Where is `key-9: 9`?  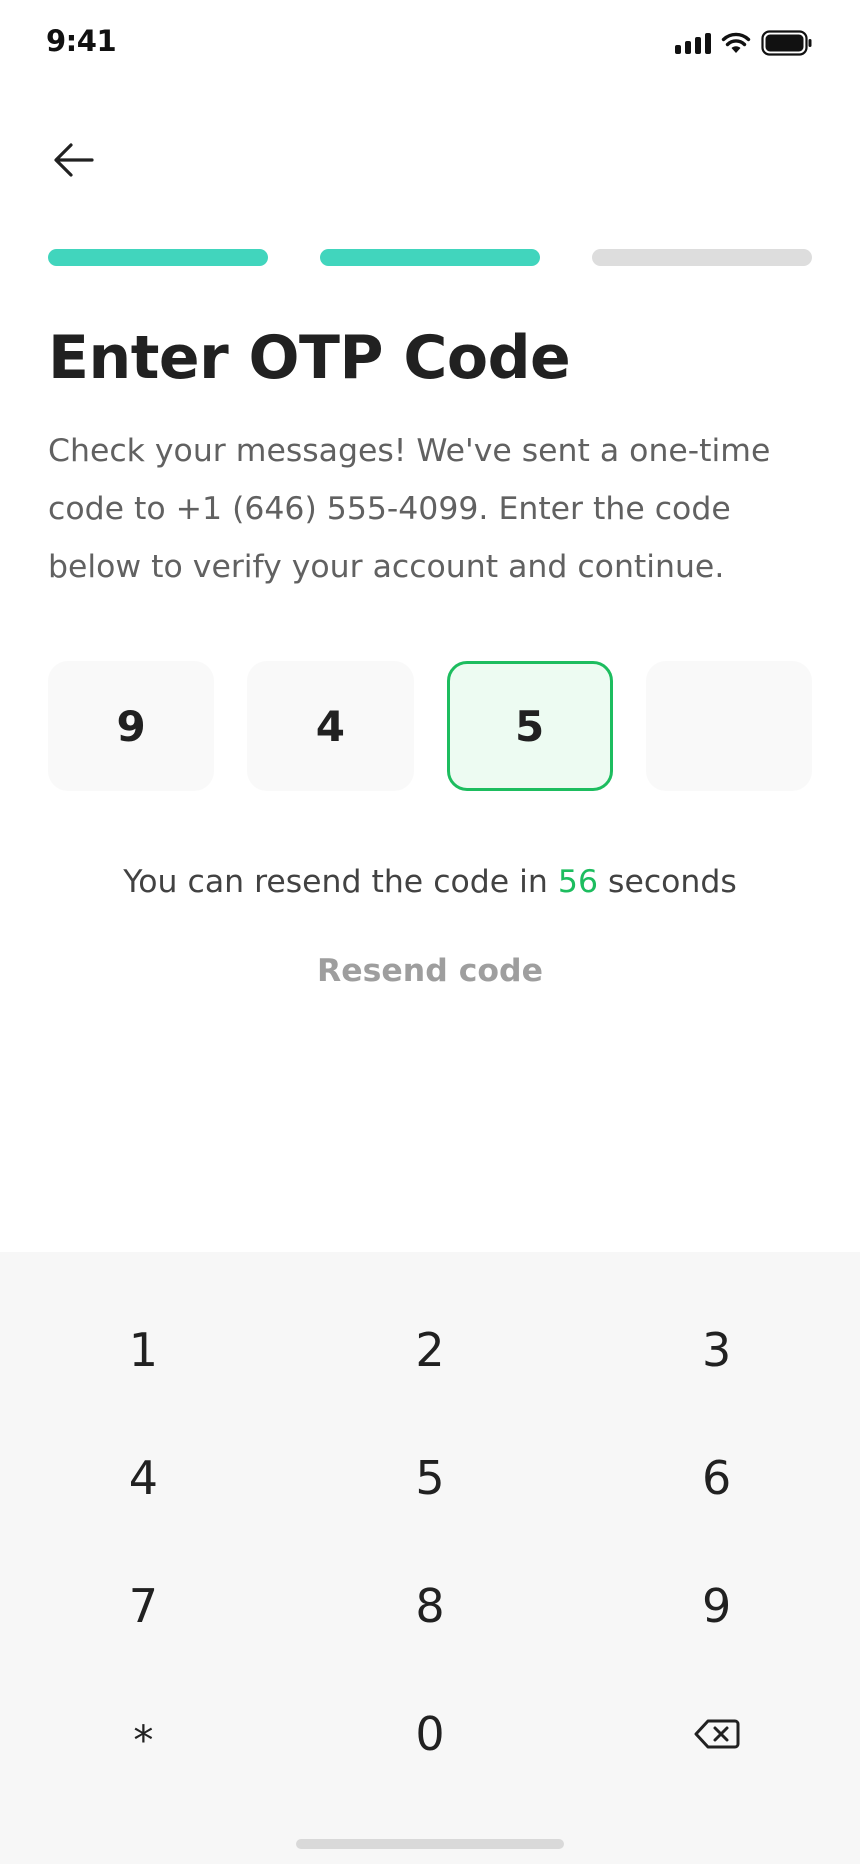 key-9: 9 is located at coordinates (716, 1606).